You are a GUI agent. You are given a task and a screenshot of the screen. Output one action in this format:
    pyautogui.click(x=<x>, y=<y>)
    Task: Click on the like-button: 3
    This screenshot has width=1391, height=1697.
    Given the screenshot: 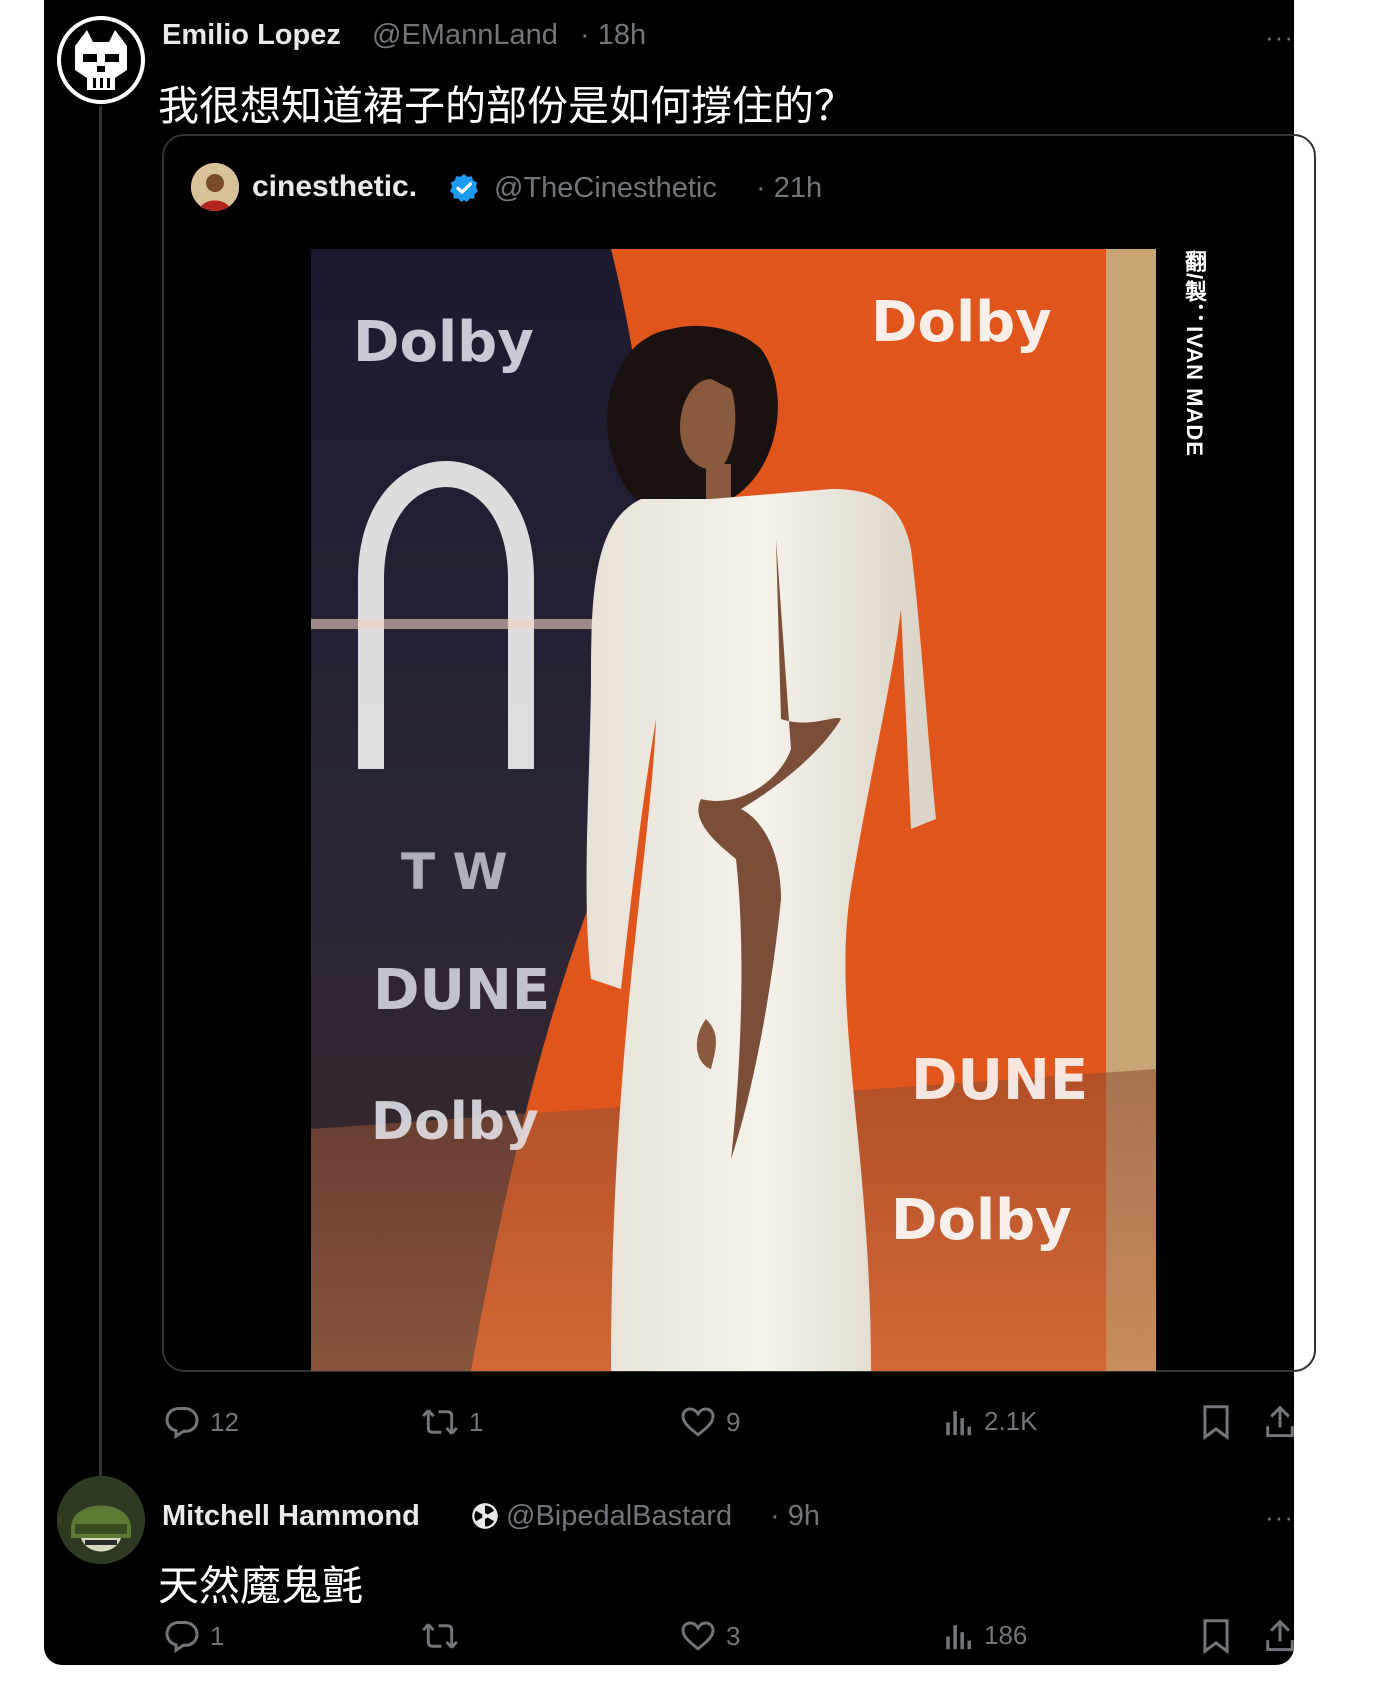 What is the action you would take?
    pyautogui.click(x=710, y=1636)
    